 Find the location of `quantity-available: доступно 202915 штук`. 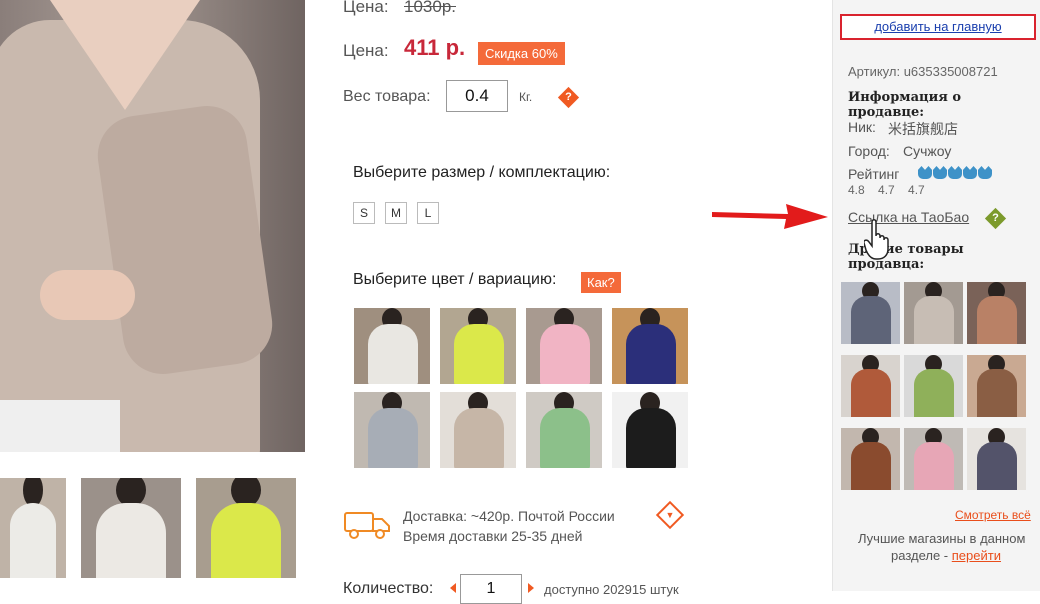

quantity-available: доступно 202915 штук is located at coordinates (611, 589).